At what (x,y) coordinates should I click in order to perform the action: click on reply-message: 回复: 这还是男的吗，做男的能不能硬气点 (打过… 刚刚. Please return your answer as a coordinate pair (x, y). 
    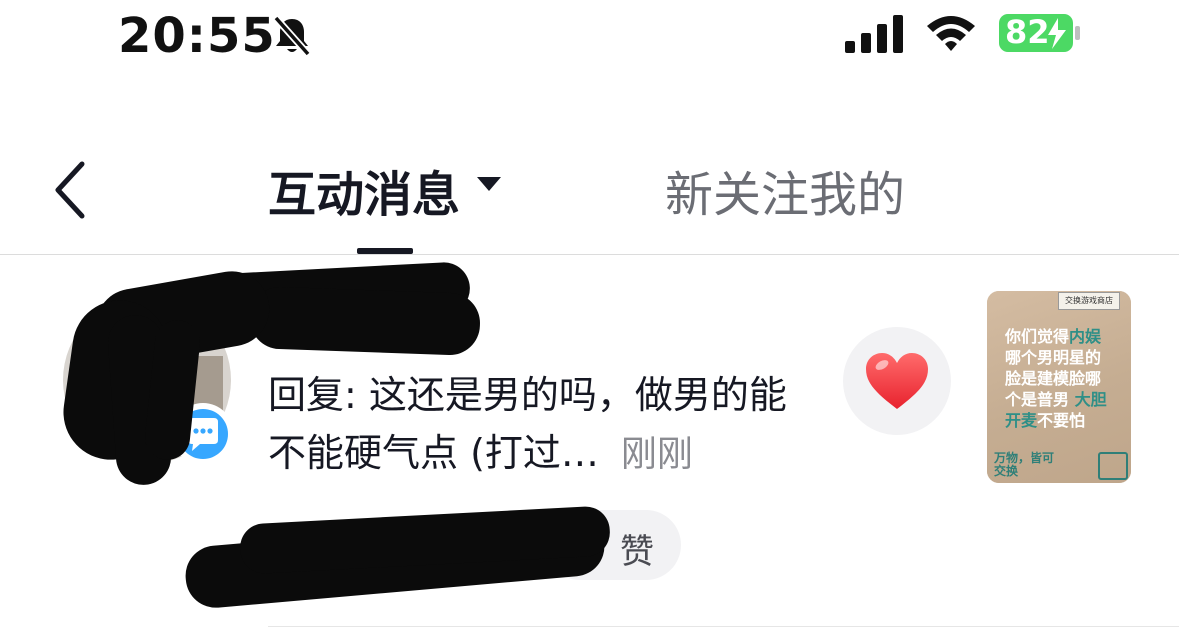
    Looking at the image, I should click on (538, 425).